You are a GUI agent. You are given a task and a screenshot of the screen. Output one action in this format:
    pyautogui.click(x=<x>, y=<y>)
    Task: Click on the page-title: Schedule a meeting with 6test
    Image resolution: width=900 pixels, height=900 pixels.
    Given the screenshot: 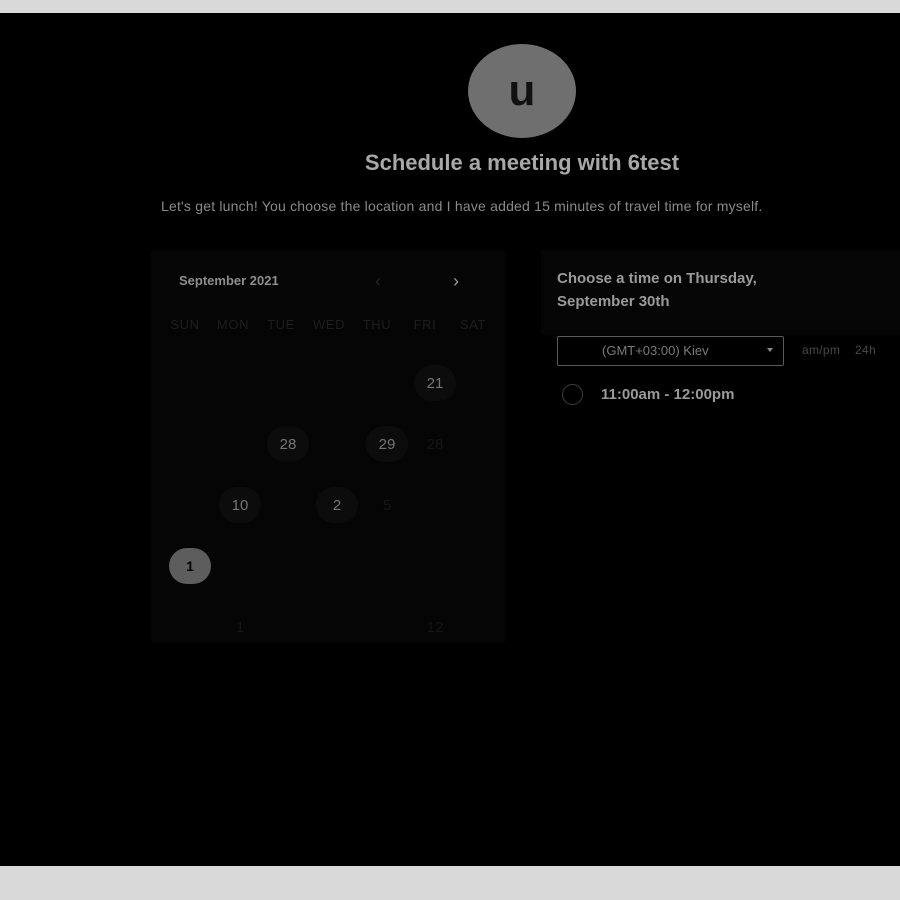 What is the action you would take?
    pyautogui.click(x=522, y=162)
    